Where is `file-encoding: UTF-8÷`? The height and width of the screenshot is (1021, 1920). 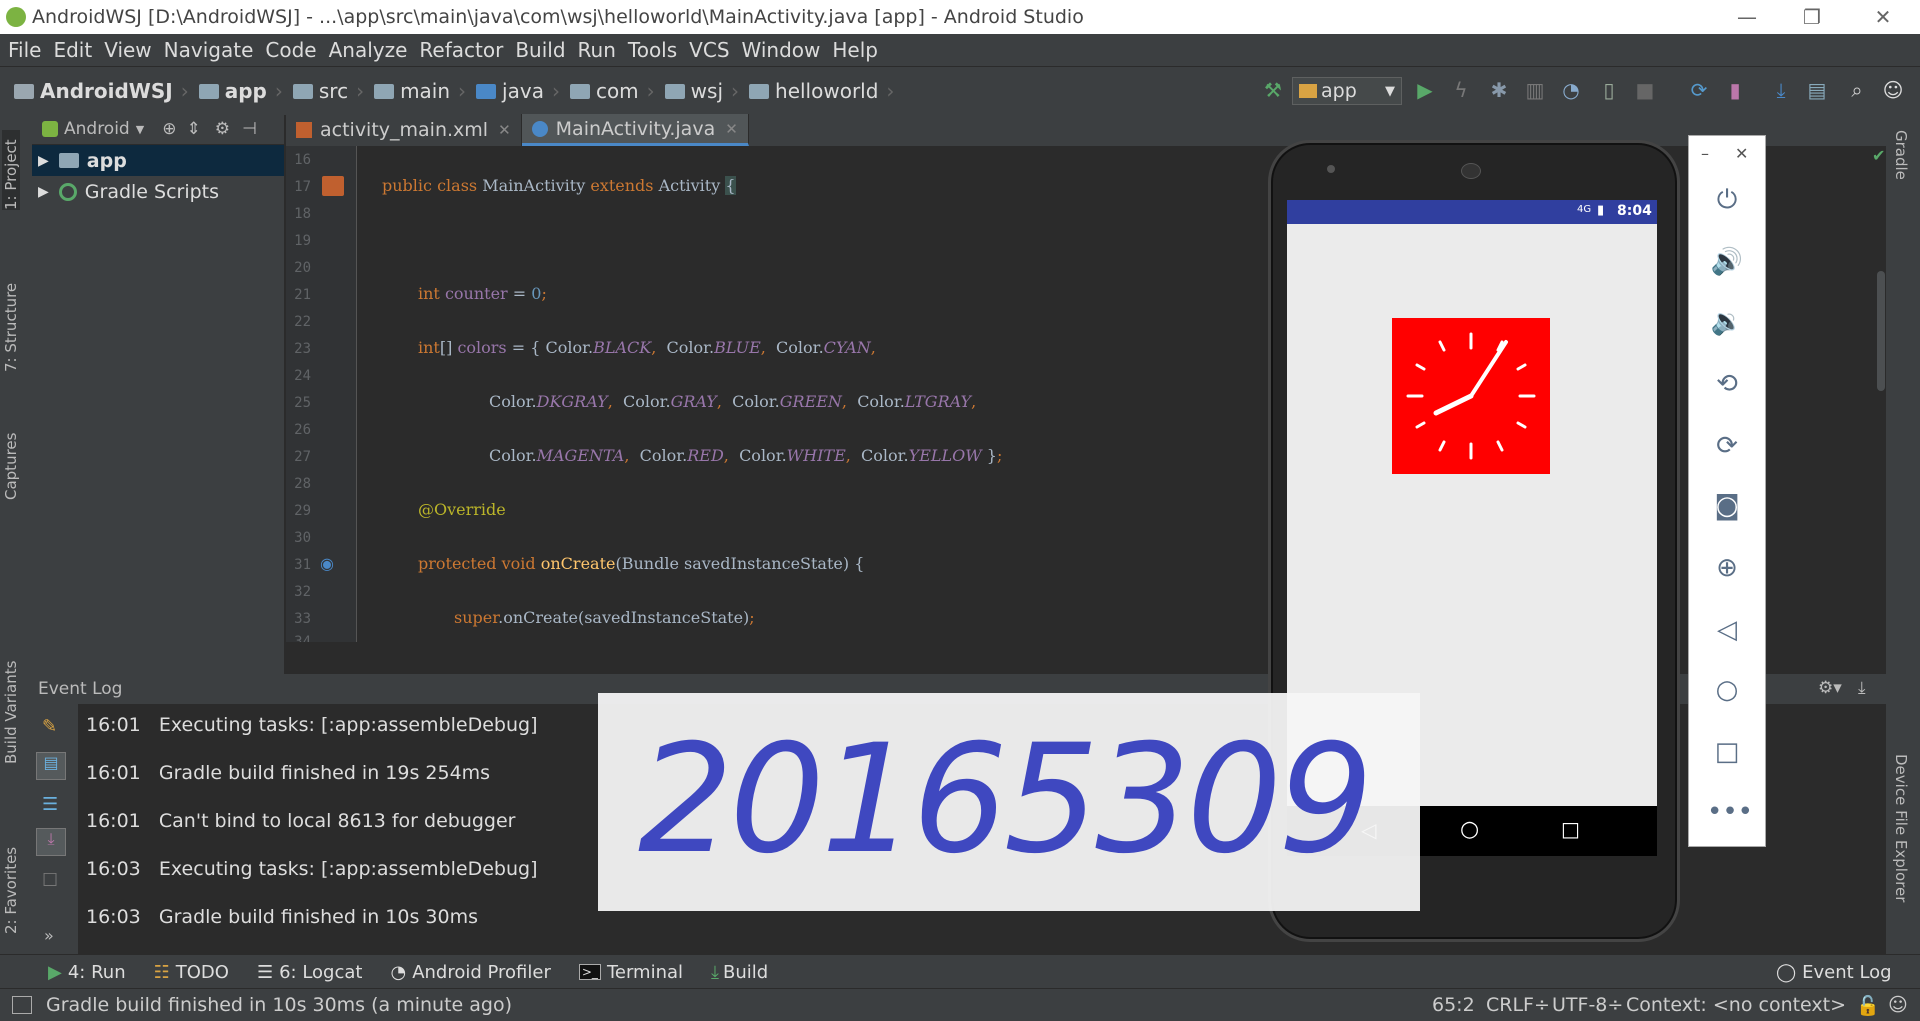
file-encoding: UTF-8÷ is located at coordinates (1587, 1005).